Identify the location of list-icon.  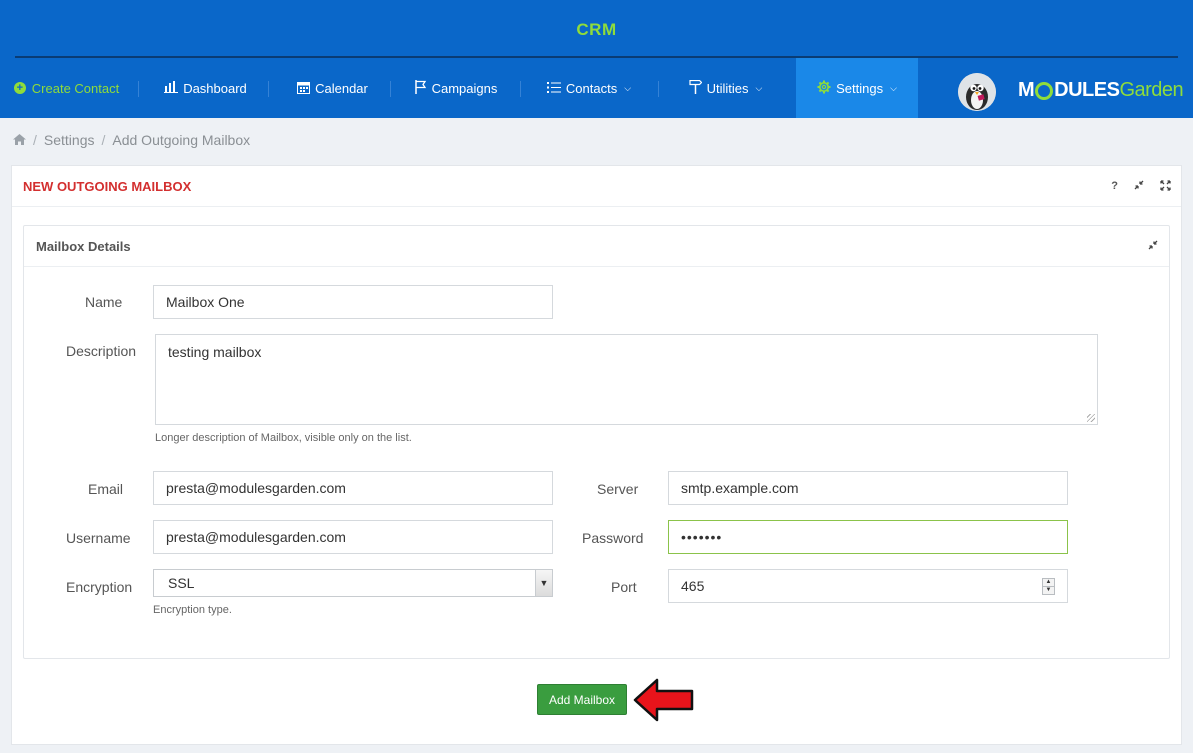
(553, 88).